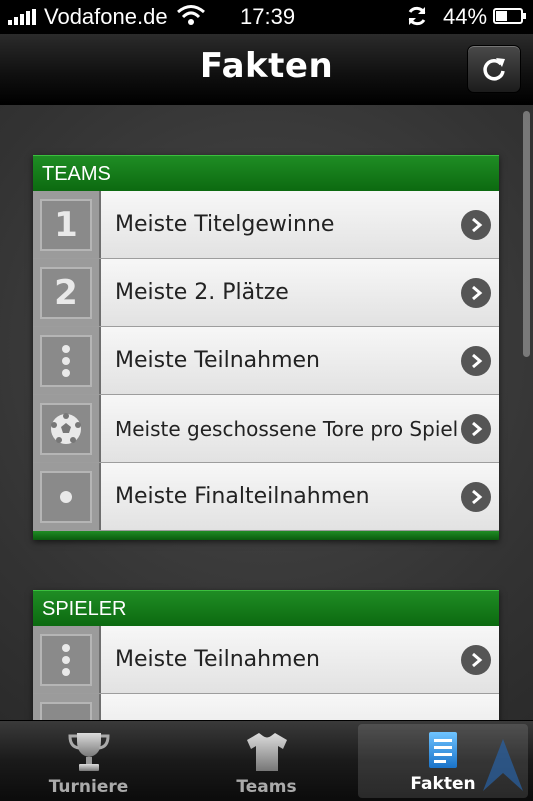 This screenshot has width=533, height=801. Describe the element at coordinates (465, 16) in the screenshot. I see `battery-percentage: 44%` at that location.